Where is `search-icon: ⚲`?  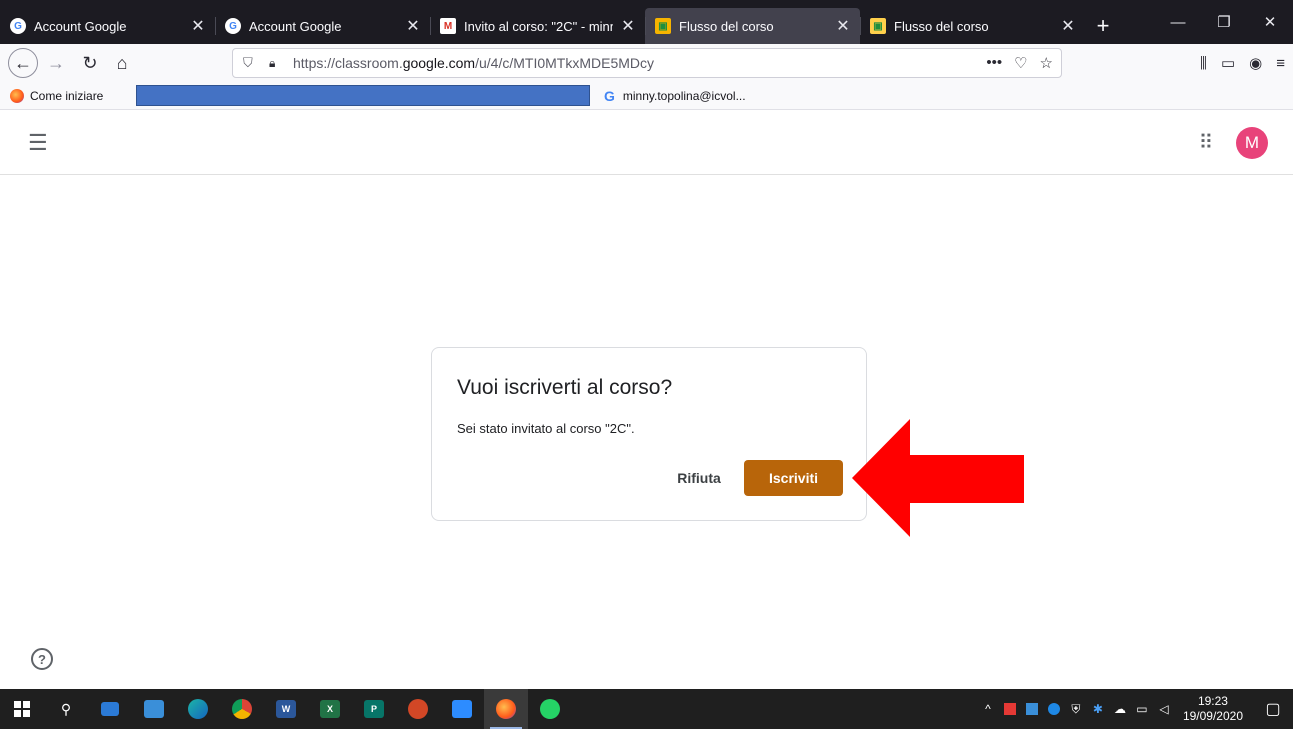
search-icon: ⚲ is located at coordinates (66, 709).